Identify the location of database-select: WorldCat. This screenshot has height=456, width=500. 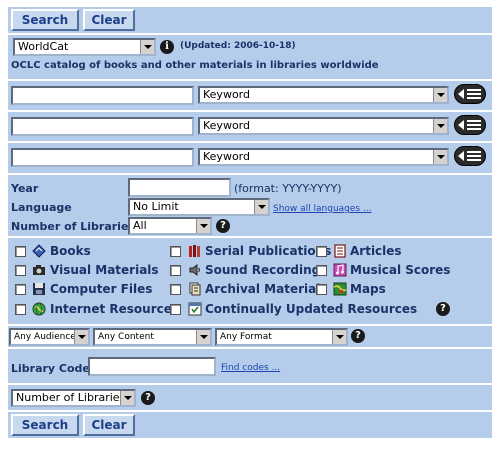
(84, 47).